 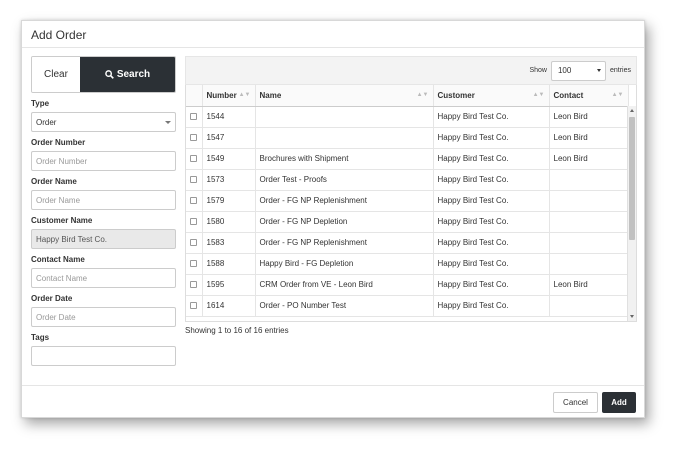 I want to click on table-scrollbar, so click(x=631, y=213).